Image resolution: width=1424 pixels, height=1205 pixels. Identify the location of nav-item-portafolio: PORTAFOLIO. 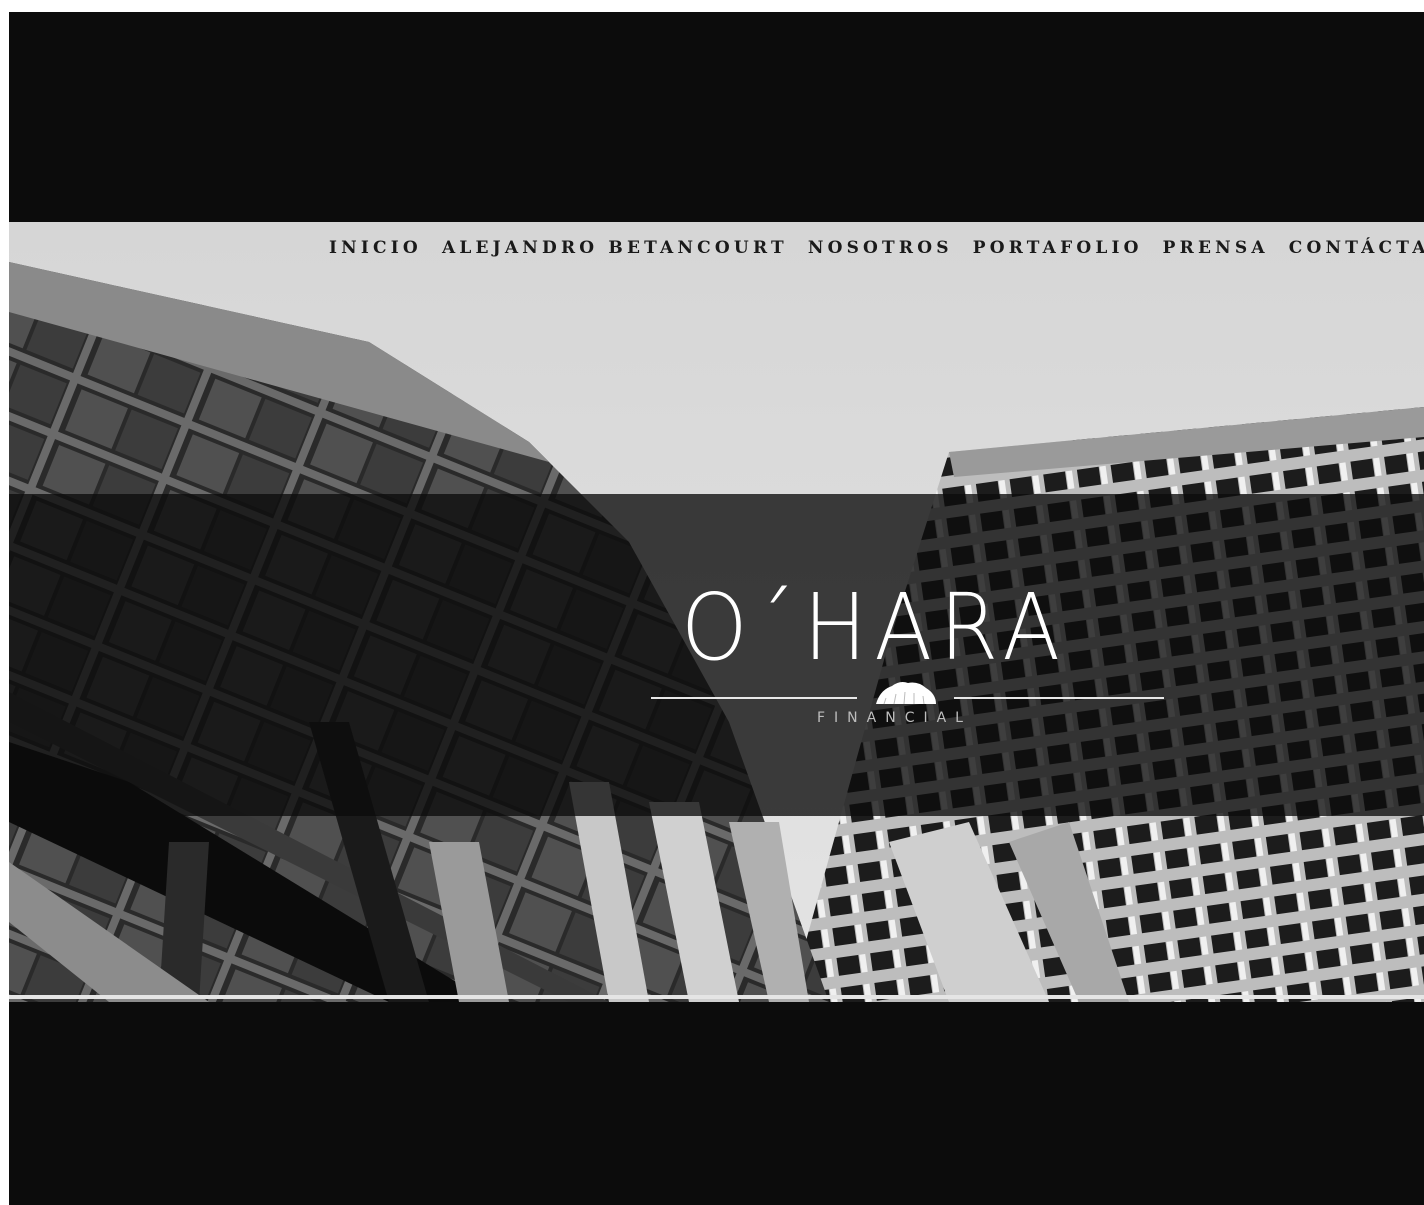
(1058, 248).